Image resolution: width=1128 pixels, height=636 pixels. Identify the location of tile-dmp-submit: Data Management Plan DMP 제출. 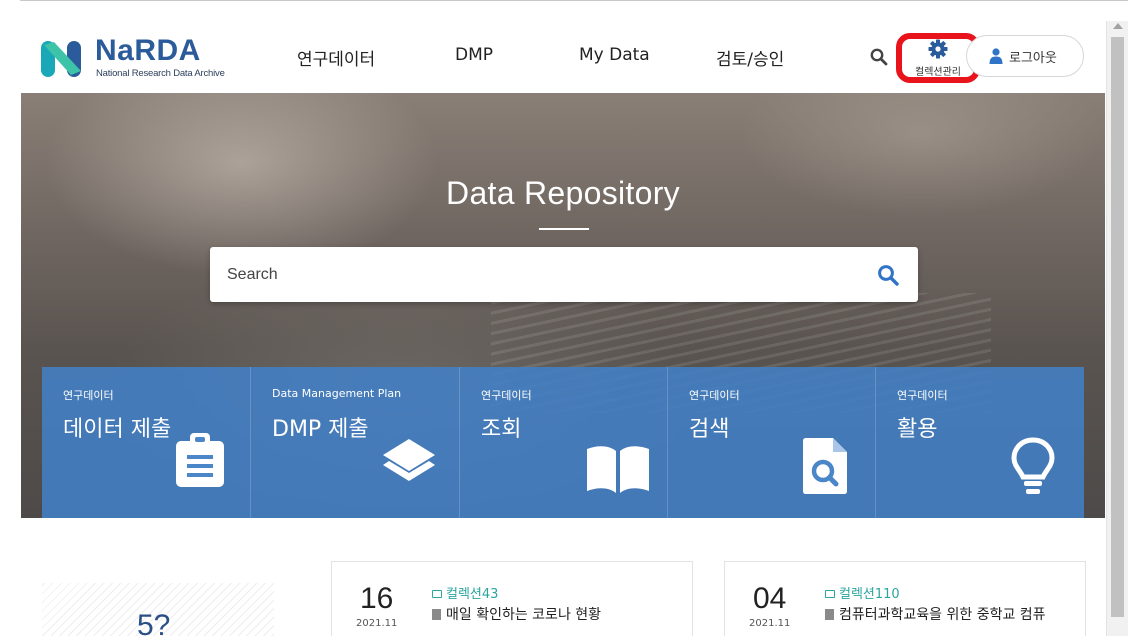
(355, 442).